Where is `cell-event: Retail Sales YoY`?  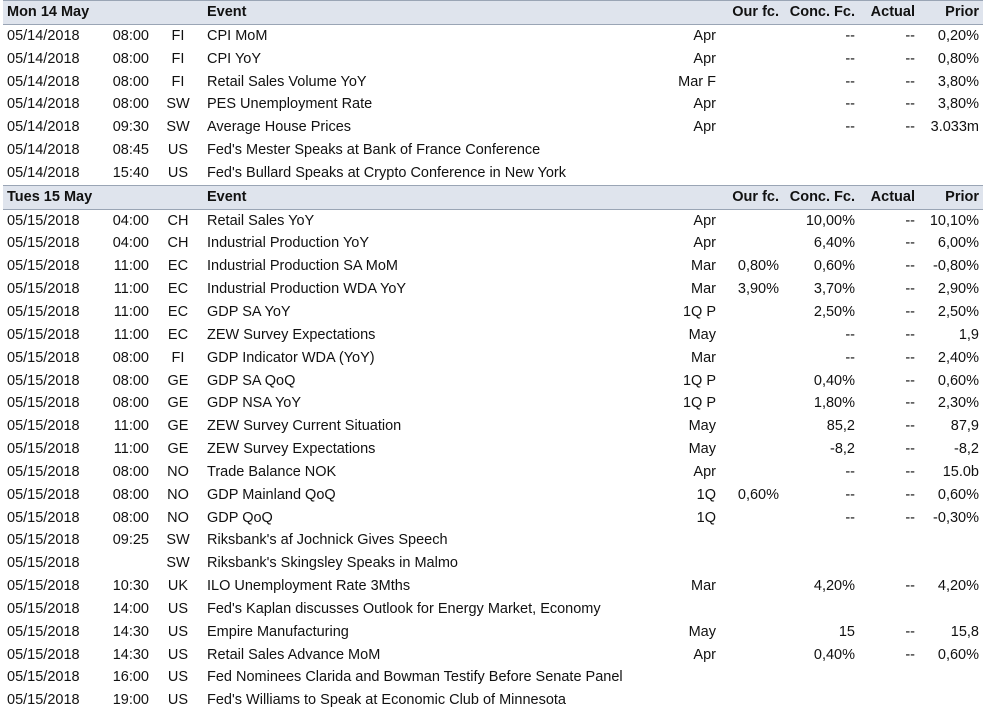
cell-event: Retail Sales YoY is located at coordinates (261, 220).